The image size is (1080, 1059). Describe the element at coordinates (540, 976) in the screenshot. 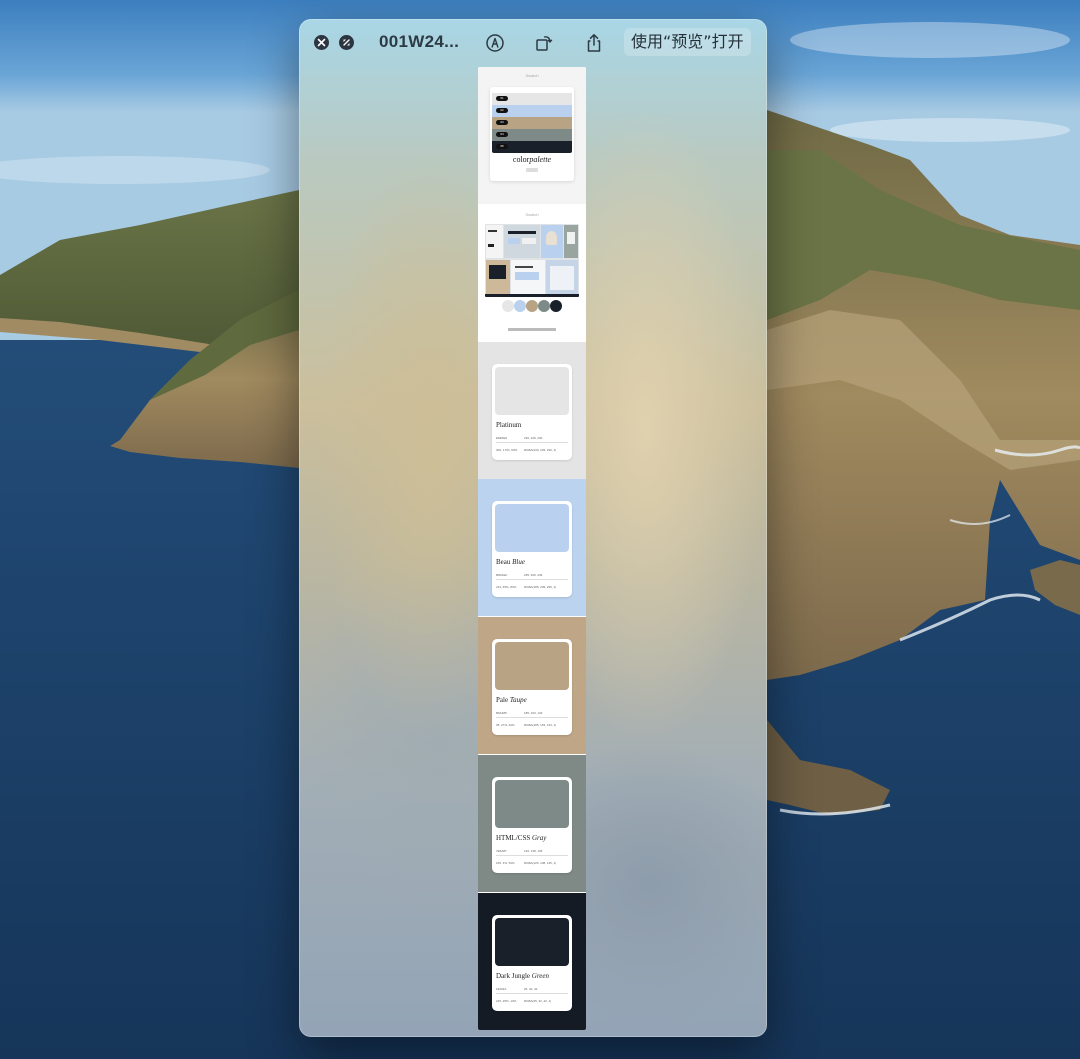

I see `swatch-name-italic: Green` at that location.